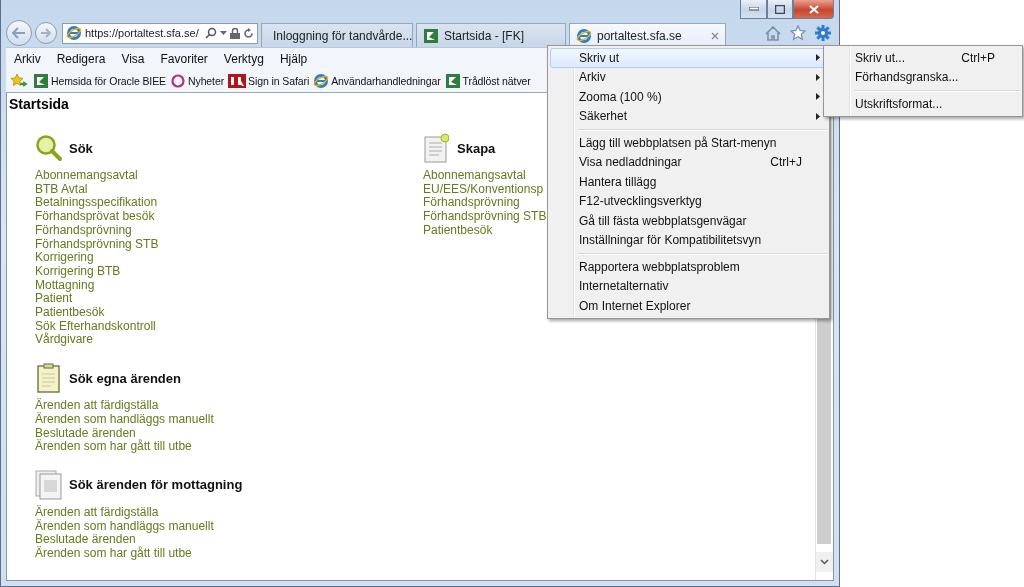 The height and width of the screenshot is (587, 1024). Describe the element at coordinates (269, 81) in the screenshot. I see `favorite-link: Sign in Safari` at that location.